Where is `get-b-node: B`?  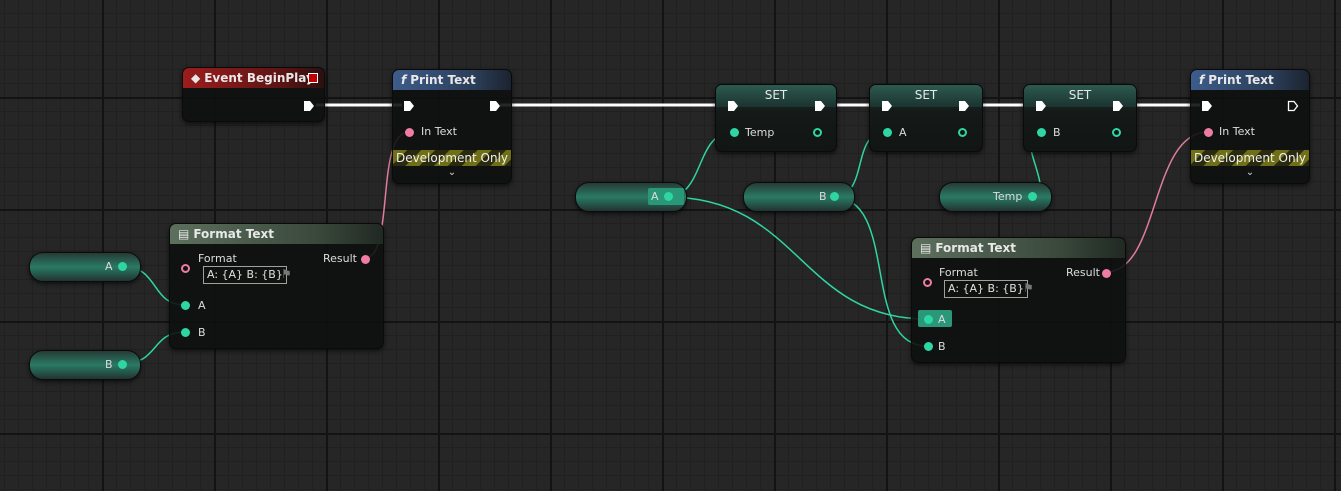 get-b-node: B is located at coordinates (85, 365).